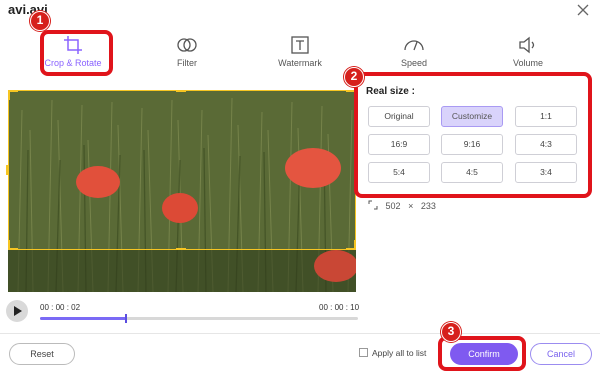 The width and height of the screenshot is (600, 373). What do you see at coordinates (60, 307) in the screenshot?
I see `current-time: 00 : 00 : 02` at bounding box center [60, 307].